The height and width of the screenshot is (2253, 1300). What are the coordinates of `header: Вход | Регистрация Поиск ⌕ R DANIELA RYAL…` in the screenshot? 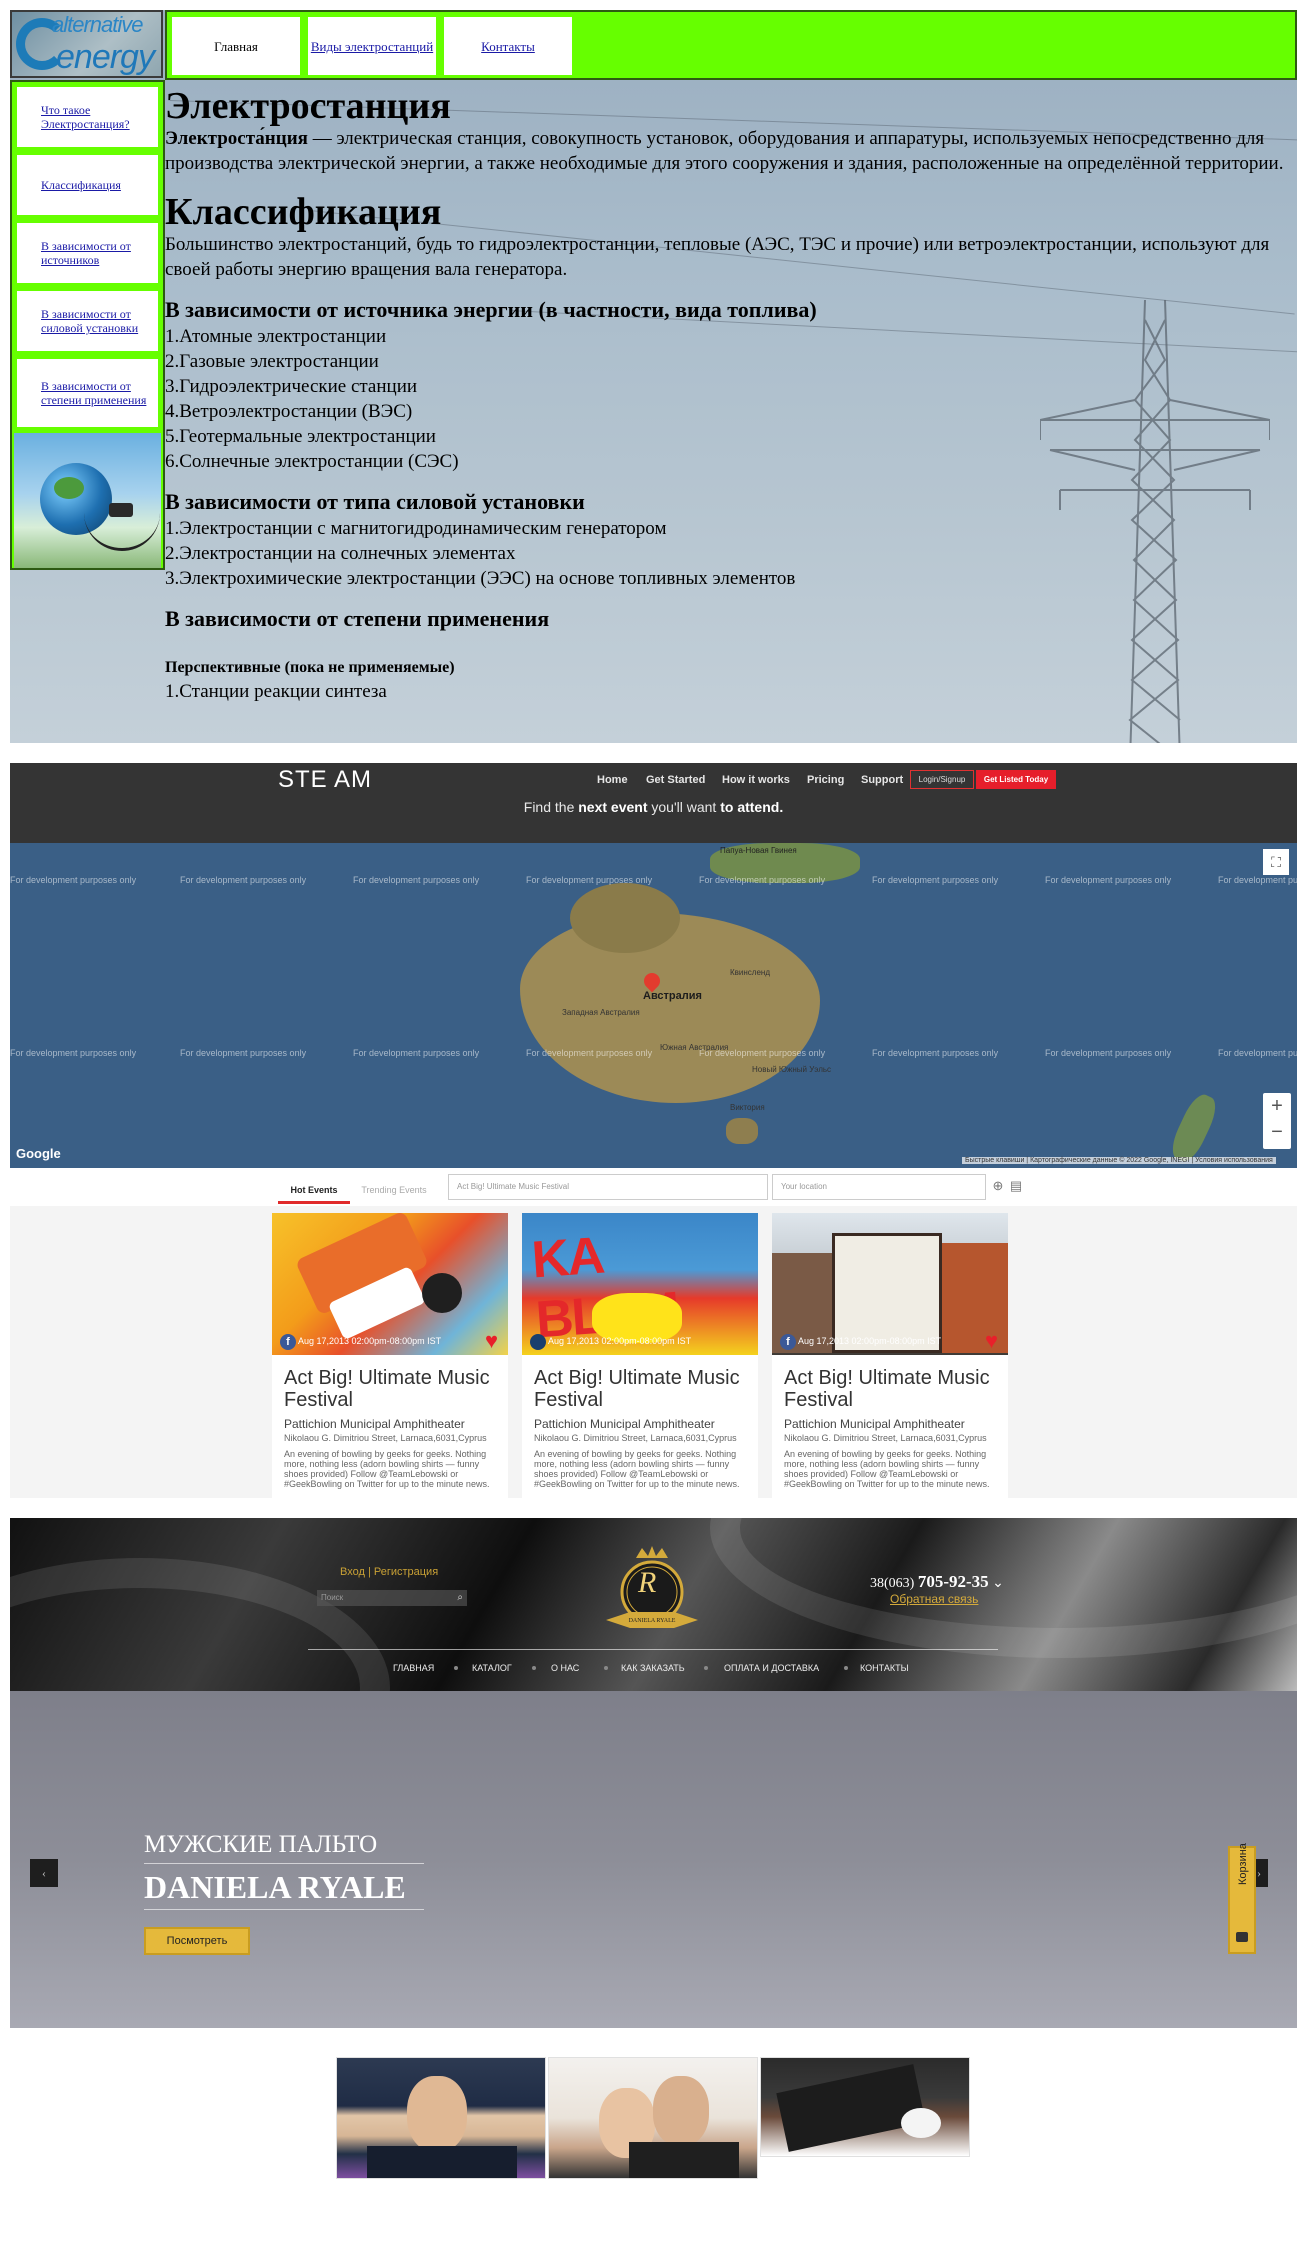 It's located at (653, 1668).